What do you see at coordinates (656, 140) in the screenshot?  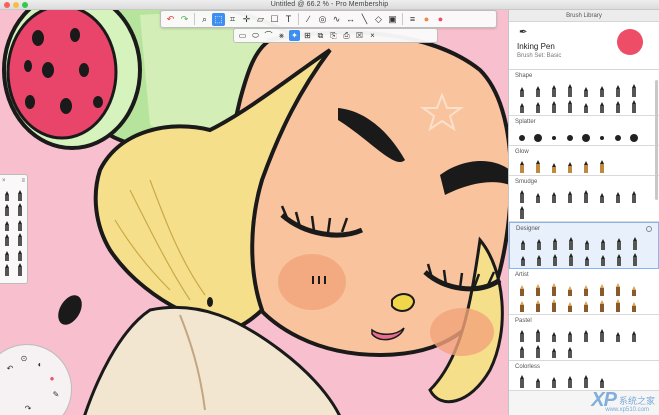 I see `library-scrollbar` at bounding box center [656, 140].